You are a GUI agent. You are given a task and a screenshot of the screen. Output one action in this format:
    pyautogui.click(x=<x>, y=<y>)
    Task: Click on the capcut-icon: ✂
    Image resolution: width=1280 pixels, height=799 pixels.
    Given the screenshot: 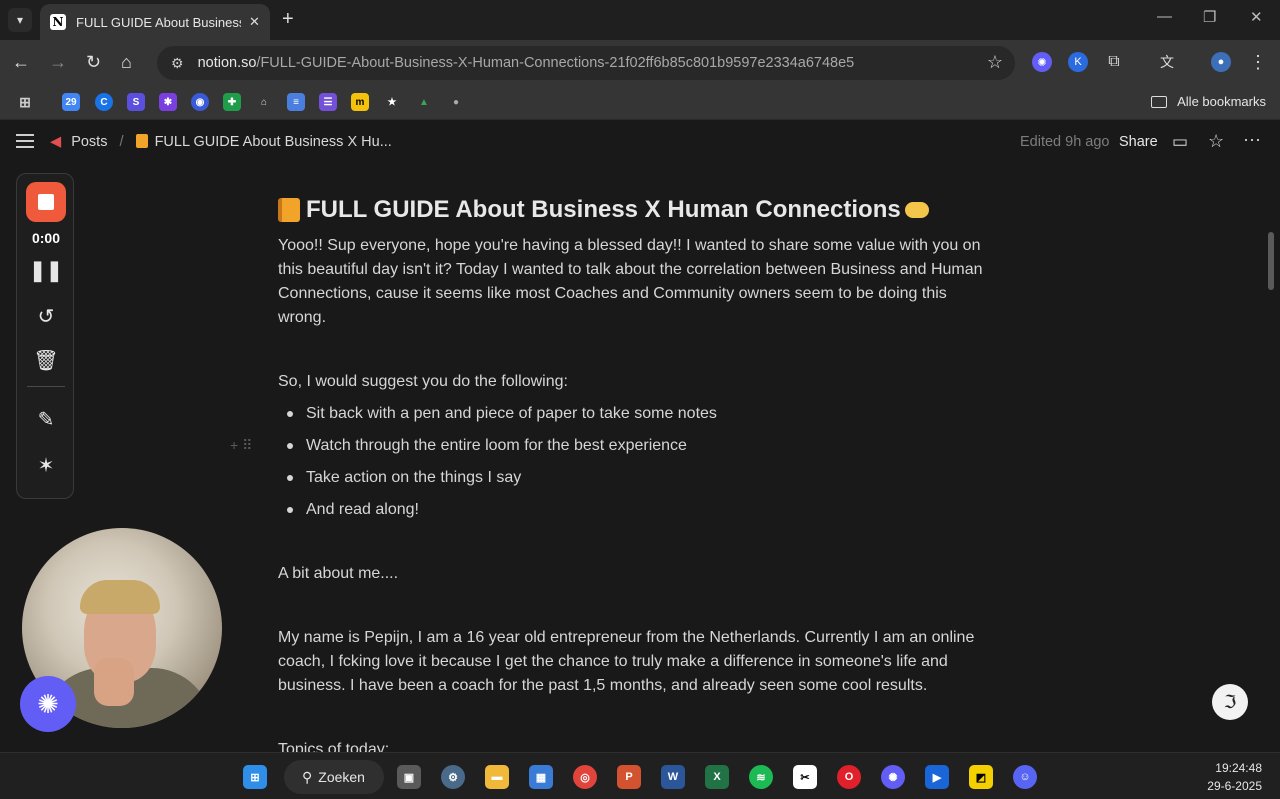 What is the action you would take?
    pyautogui.click(x=805, y=777)
    